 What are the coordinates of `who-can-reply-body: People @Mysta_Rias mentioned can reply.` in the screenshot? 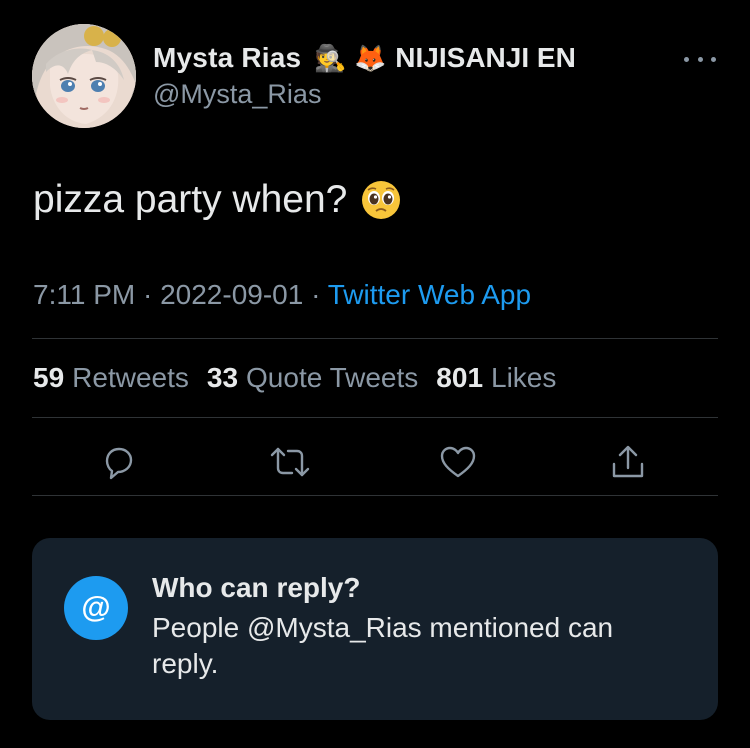 It's located at (383, 645).